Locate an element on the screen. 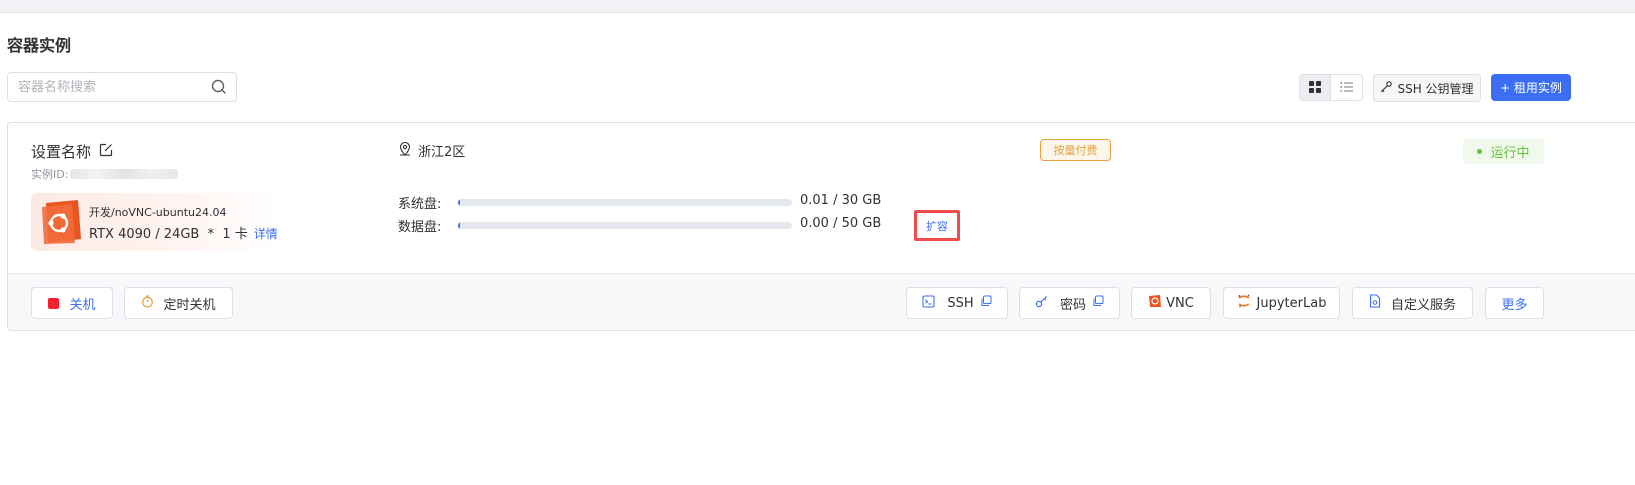 The height and width of the screenshot is (485, 1635). status-label: 运行中 is located at coordinates (1510, 153).